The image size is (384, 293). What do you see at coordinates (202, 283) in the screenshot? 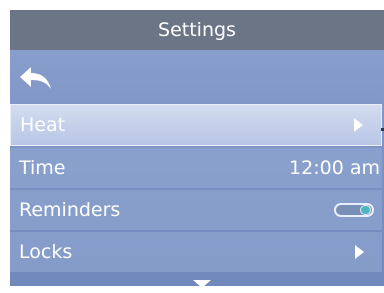
I see `chevron-down-icon` at bounding box center [202, 283].